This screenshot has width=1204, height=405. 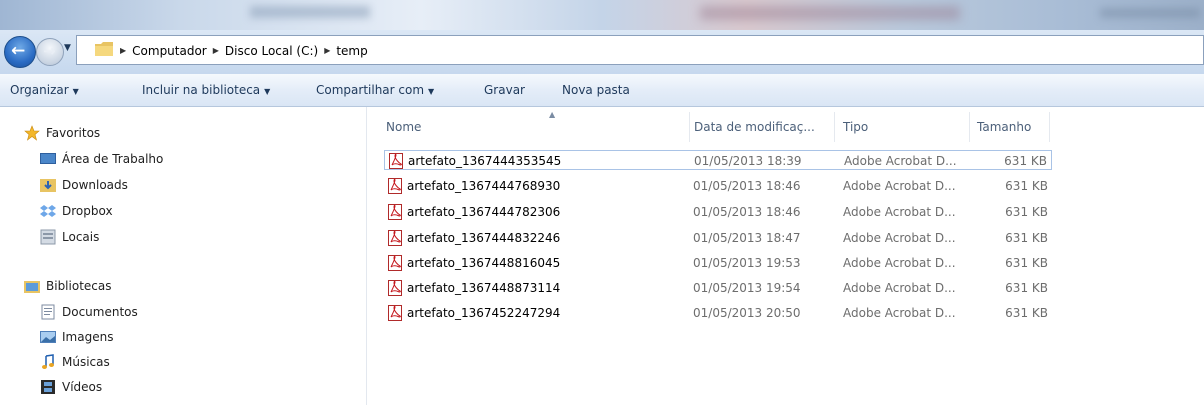 I want to click on nav-music: Músicas, so click(x=75, y=362).